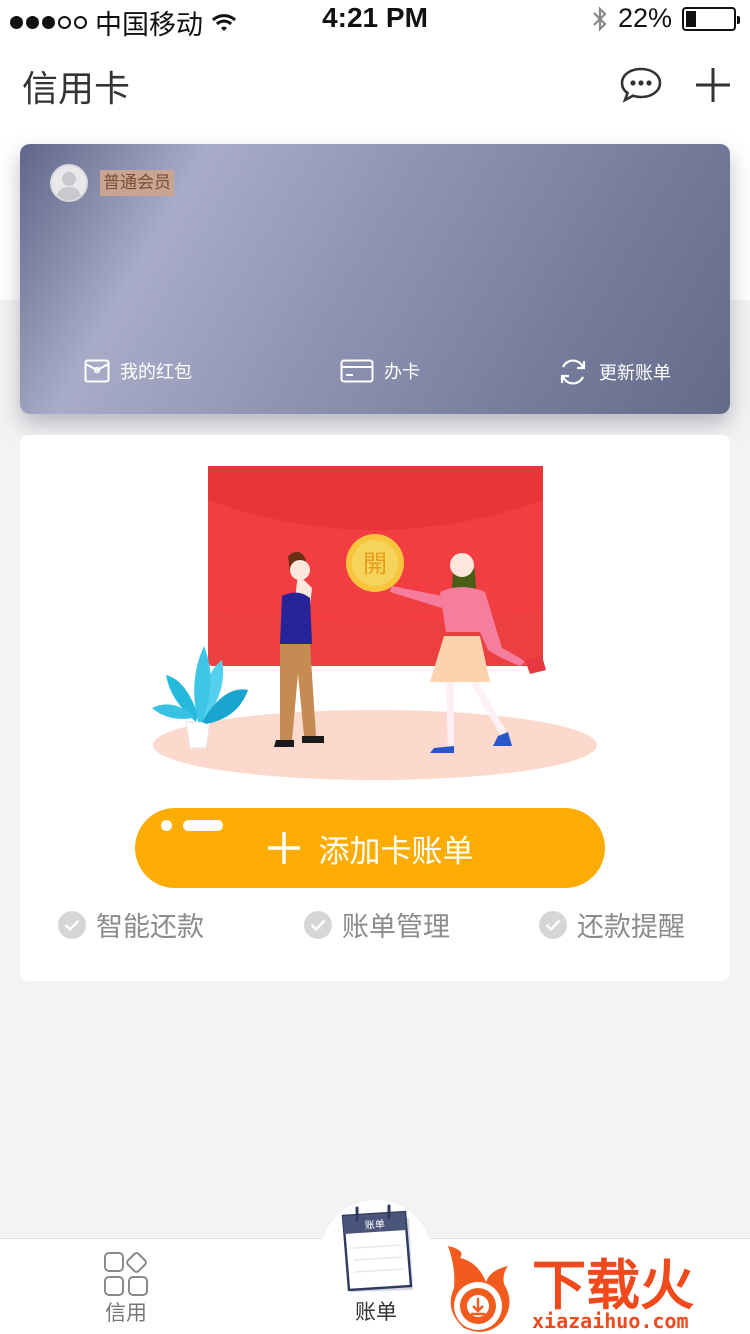 This screenshot has height=1334, width=750. I want to click on coin-character: 開, so click(375, 564).